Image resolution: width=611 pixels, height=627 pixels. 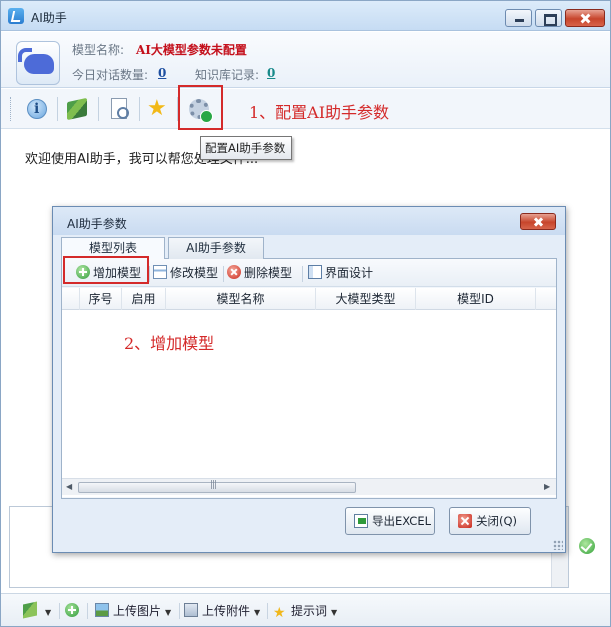 I want to click on grid-header-indicator, so click(x=71, y=299).